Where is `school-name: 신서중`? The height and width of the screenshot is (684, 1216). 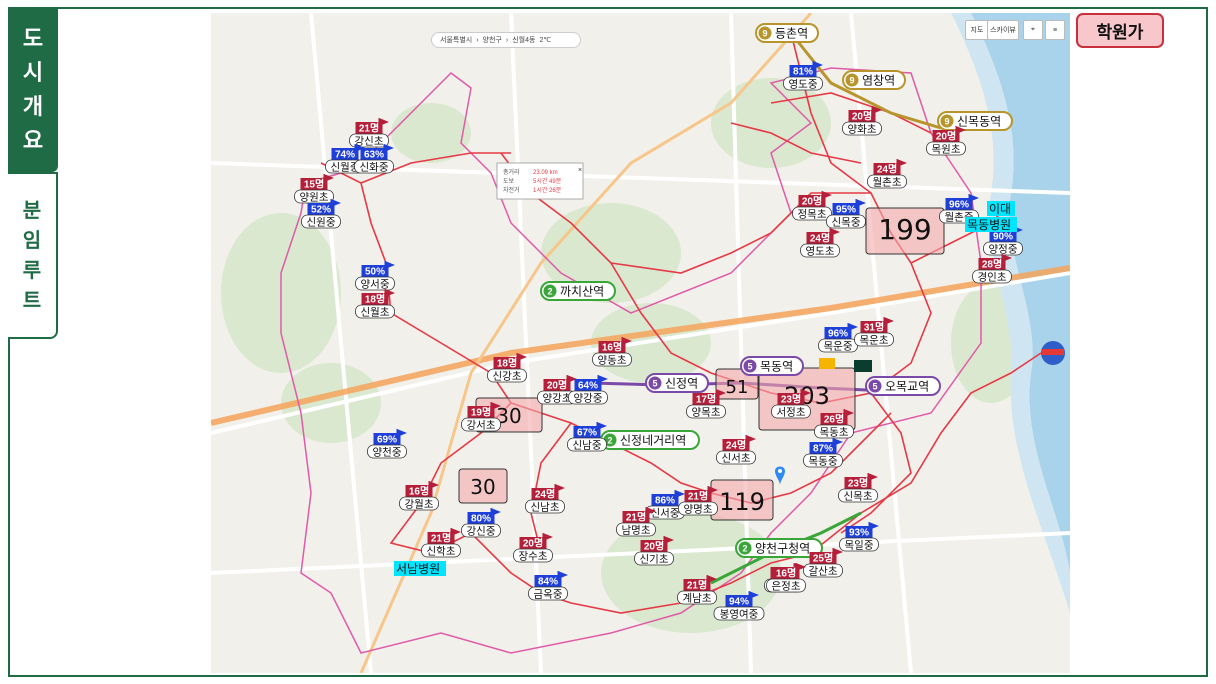 school-name: 신서중 is located at coordinates (665, 514).